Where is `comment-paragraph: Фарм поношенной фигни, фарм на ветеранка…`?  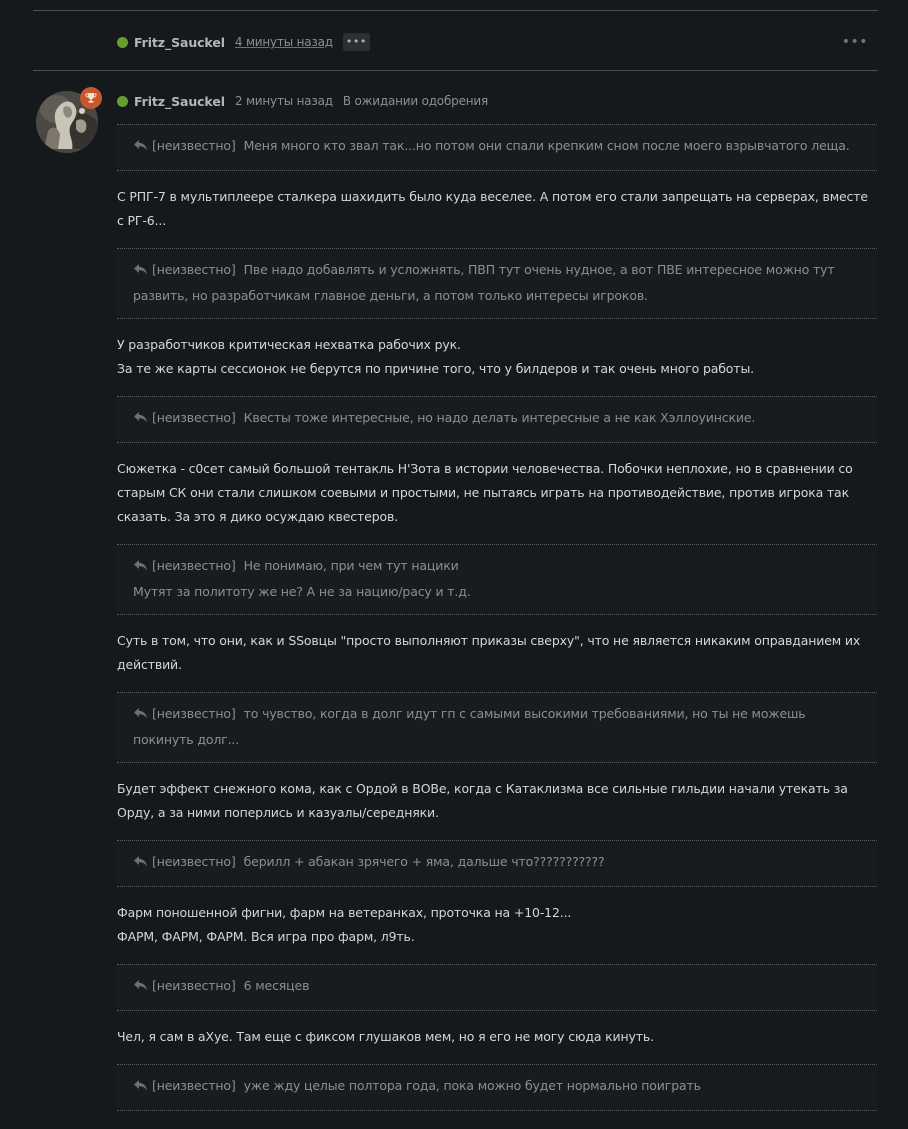 comment-paragraph: Фарм поношенной фигни, фарм на ветеранка… is located at coordinates (497, 925).